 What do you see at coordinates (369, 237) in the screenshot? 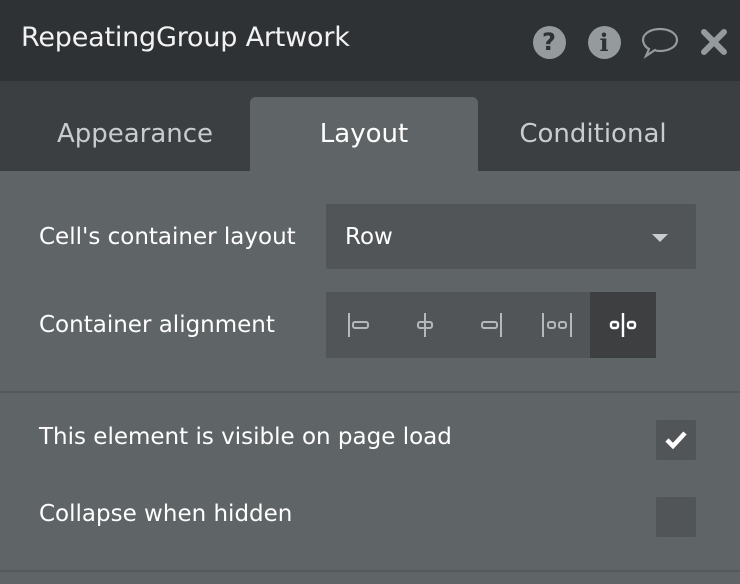
I see `container-layout-value: Row` at bounding box center [369, 237].